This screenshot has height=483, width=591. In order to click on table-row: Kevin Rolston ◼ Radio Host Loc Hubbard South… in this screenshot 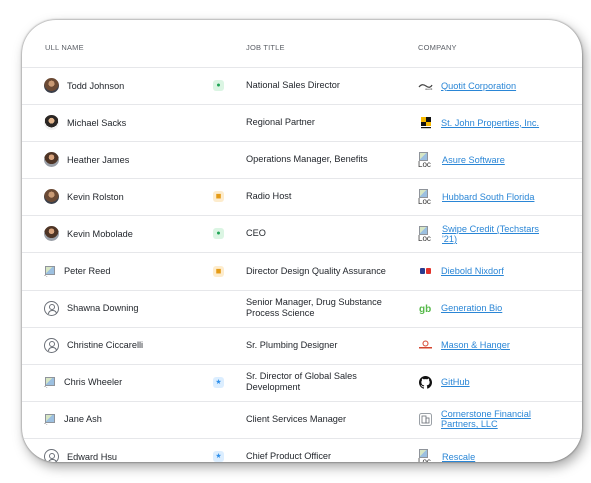, I will do `click(302, 197)`.